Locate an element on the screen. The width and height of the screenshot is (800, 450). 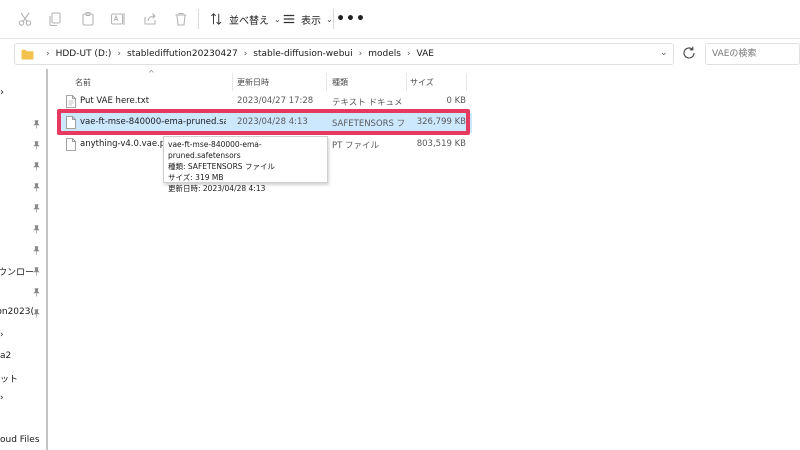
nav-item-project-folder: ution2023( is located at coordinates (23, 314).